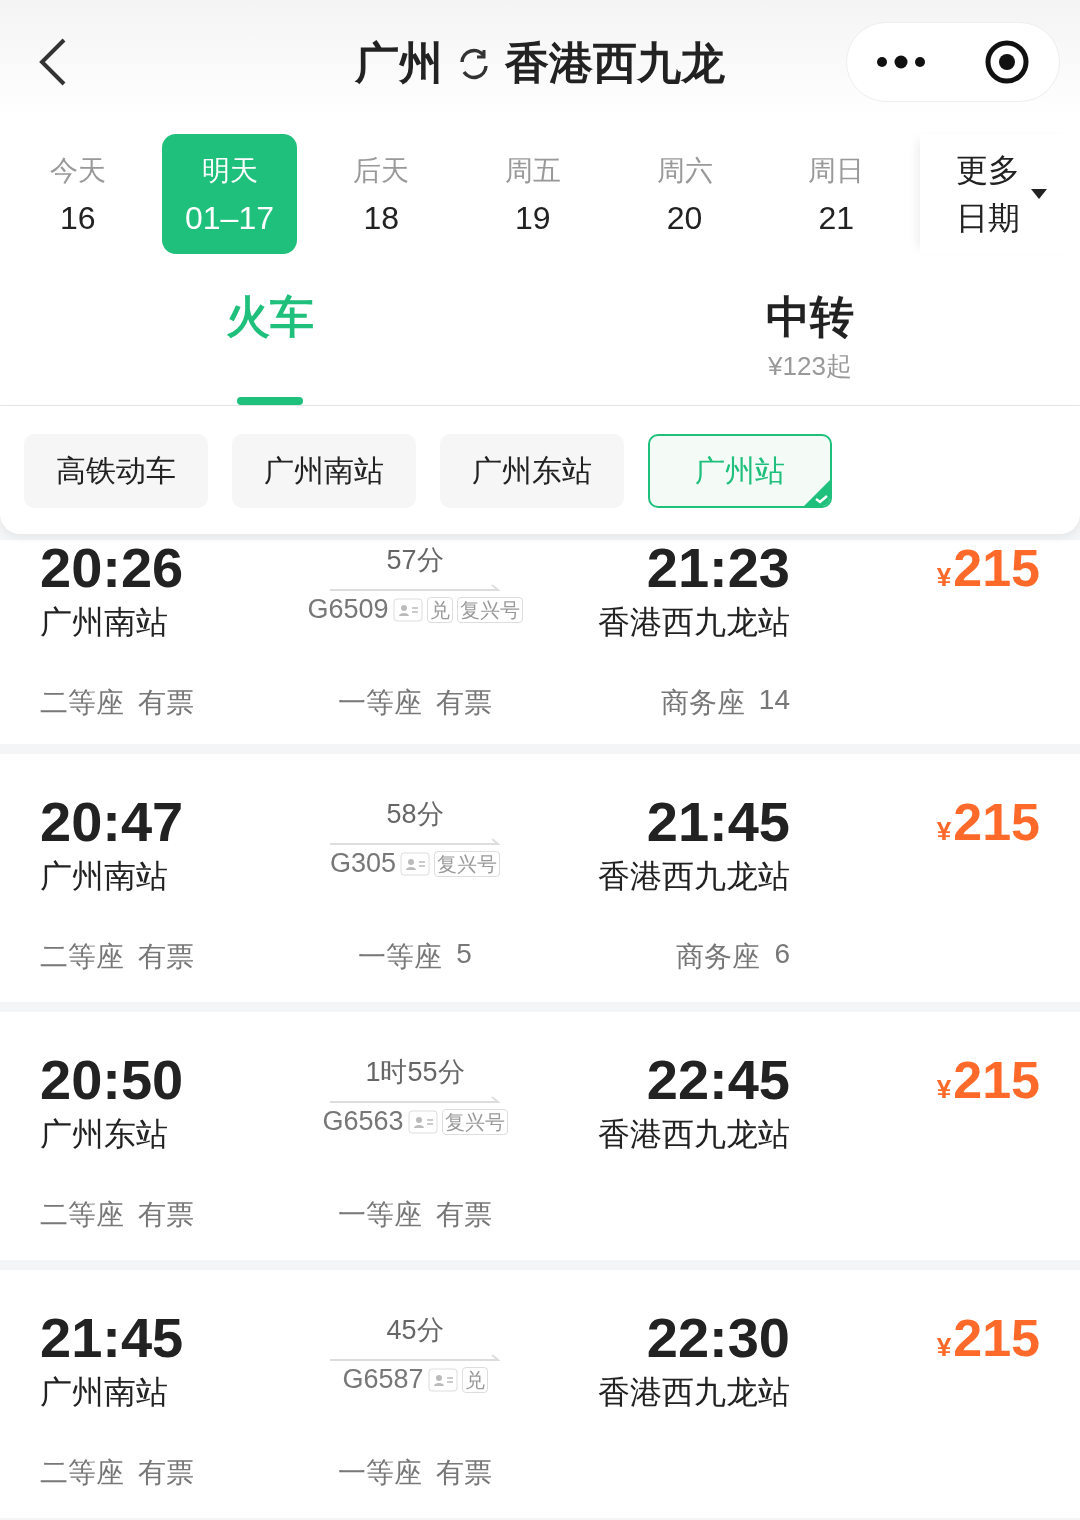 The width and height of the screenshot is (1080, 1520). Describe the element at coordinates (615, 63) in the screenshot. I see `destination-city: 香港西九龙` at that location.